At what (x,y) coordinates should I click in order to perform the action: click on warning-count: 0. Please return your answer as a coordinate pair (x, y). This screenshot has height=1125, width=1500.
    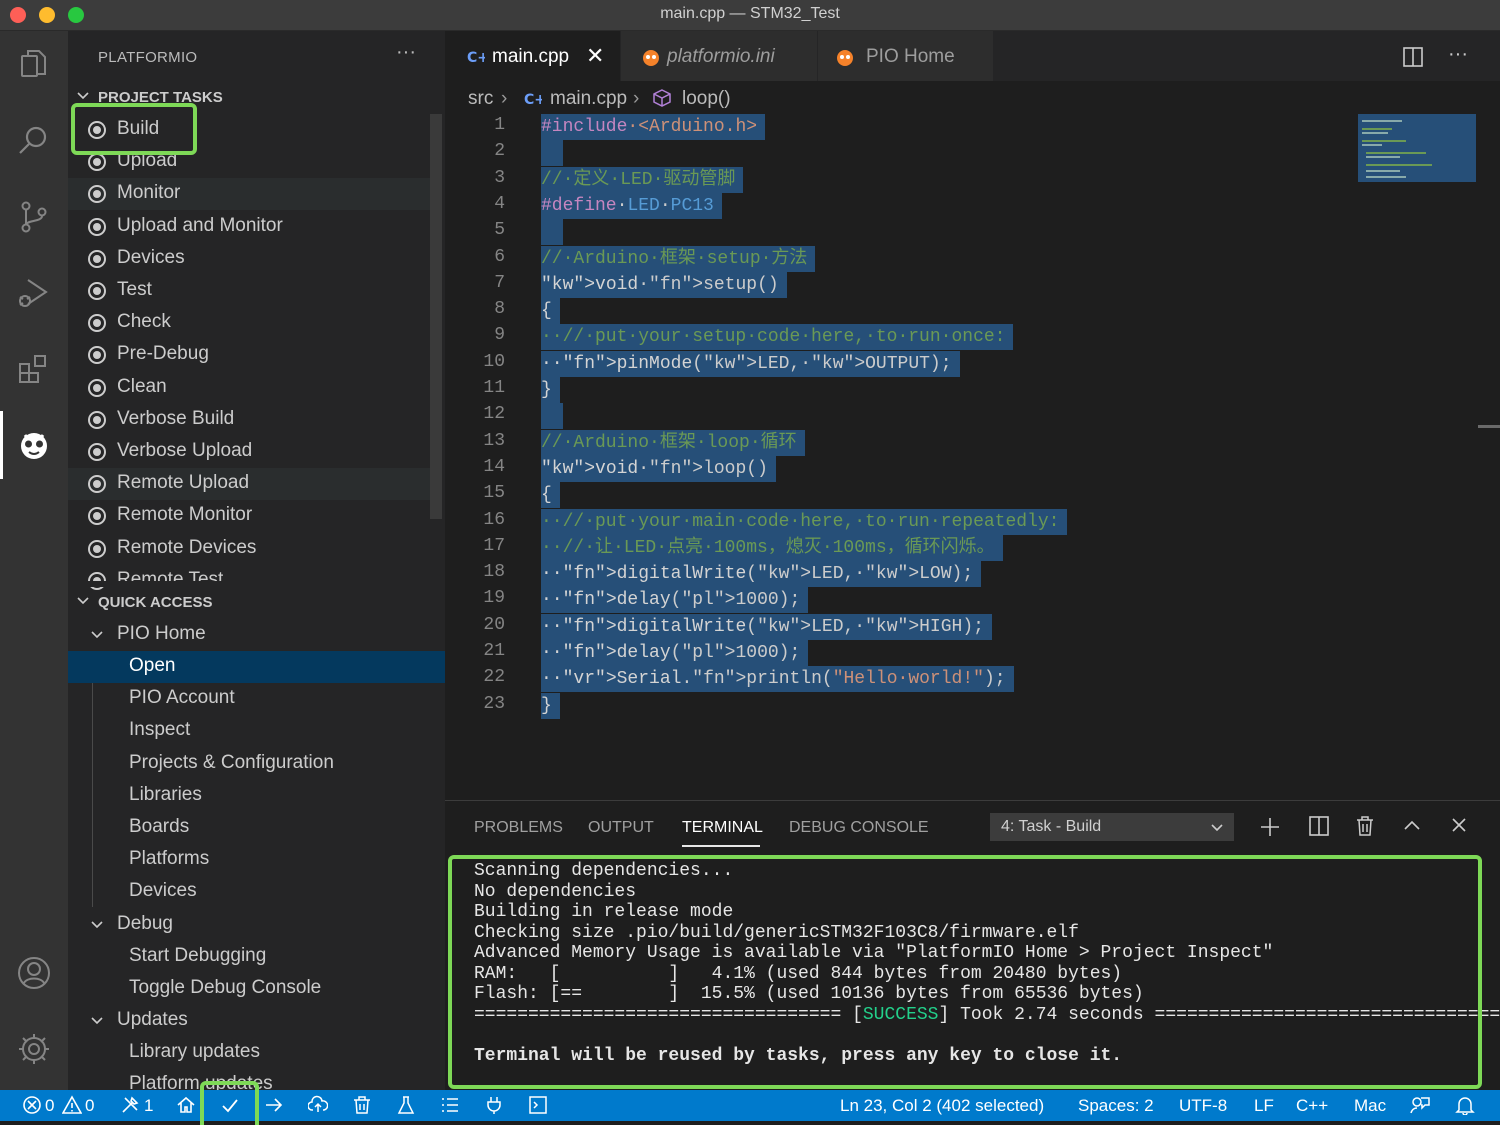
    Looking at the image, I should click on (89, 1106).